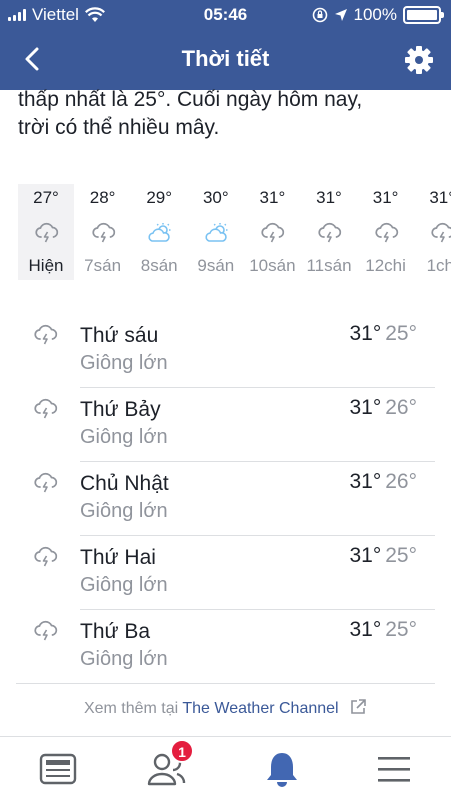 Image resolution: width=451 pixels, height=800 pixels. What do you see at coordinates (394, 769) in the screenshot?
I see `menu-hamburger-icon` at bounding box center [394, 769].